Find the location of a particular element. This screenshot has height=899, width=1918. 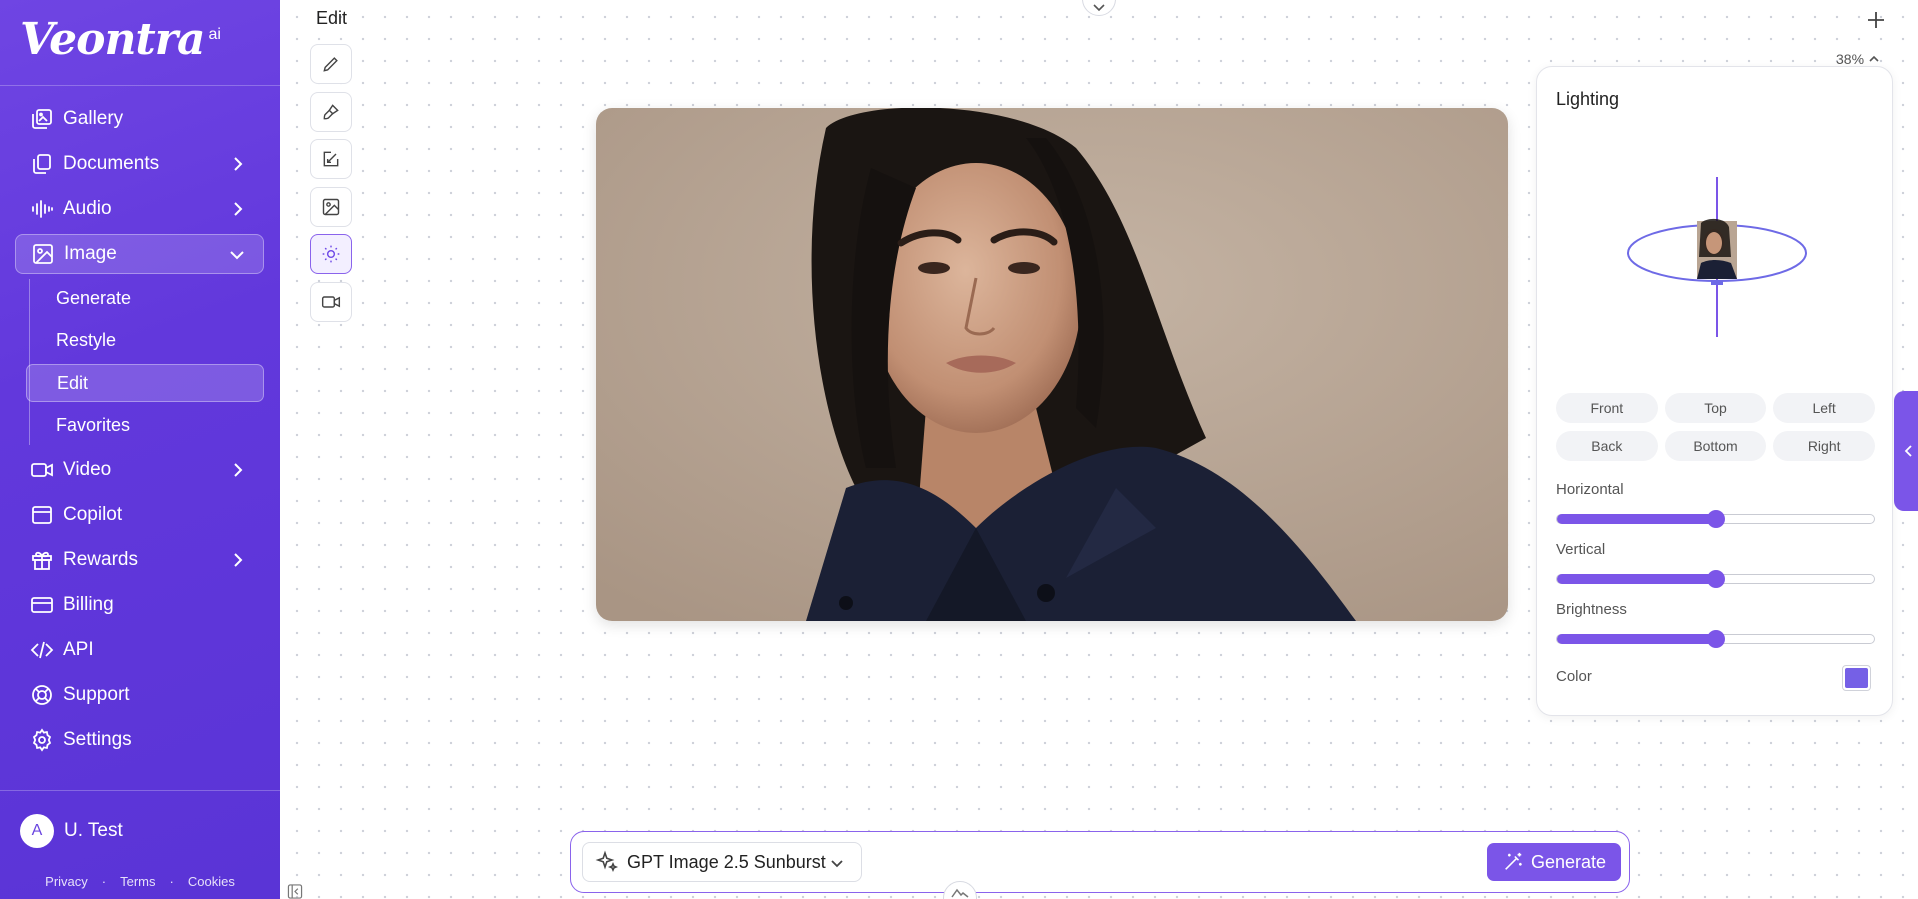

preset-left-button: Left is located at coordinates (1824, 408).